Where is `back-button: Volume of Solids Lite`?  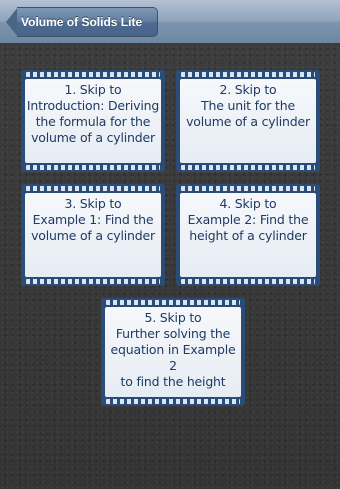 back-button: Volume of Solids Lite is located at coordinates (82, 22).